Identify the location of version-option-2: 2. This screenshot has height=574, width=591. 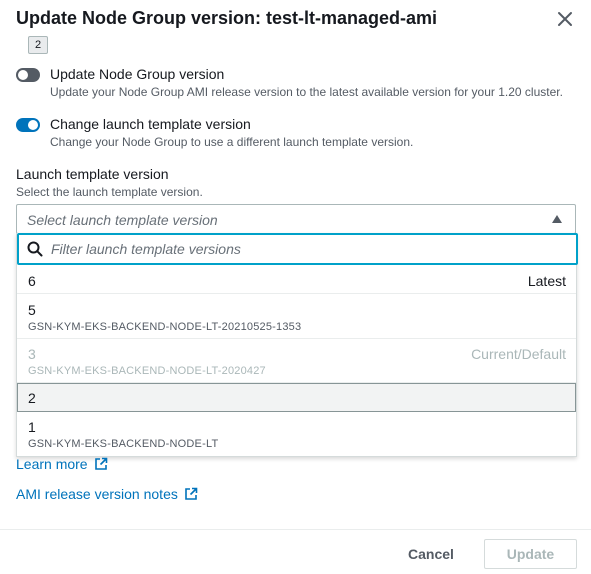
(296, 397).